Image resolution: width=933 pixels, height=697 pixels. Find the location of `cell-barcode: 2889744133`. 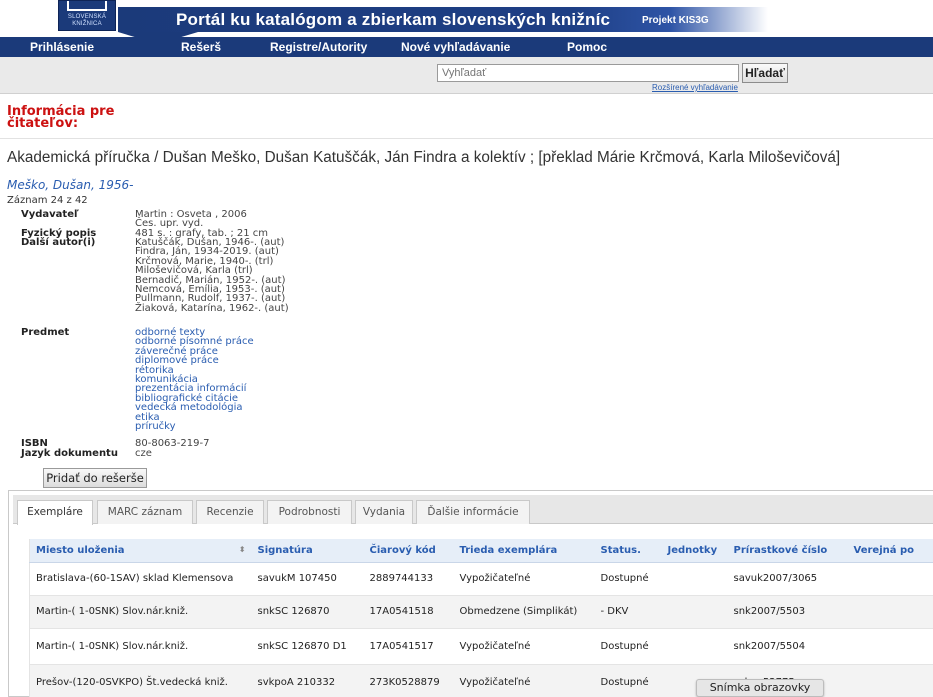

cell-barcode: 2889744133 is located at coordinates (408, 579).